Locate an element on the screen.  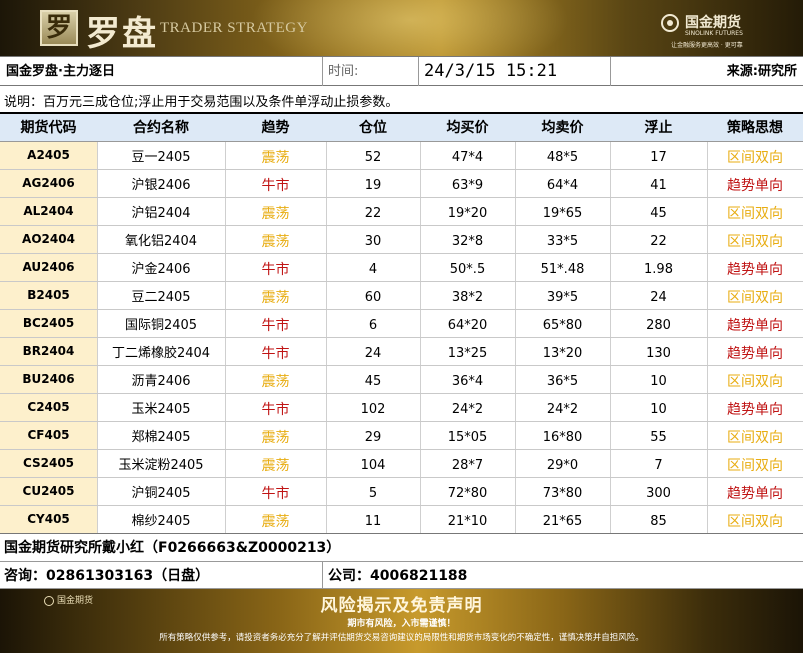
cell-avg-sell: 29*0 is located at coordinates (562, 465).